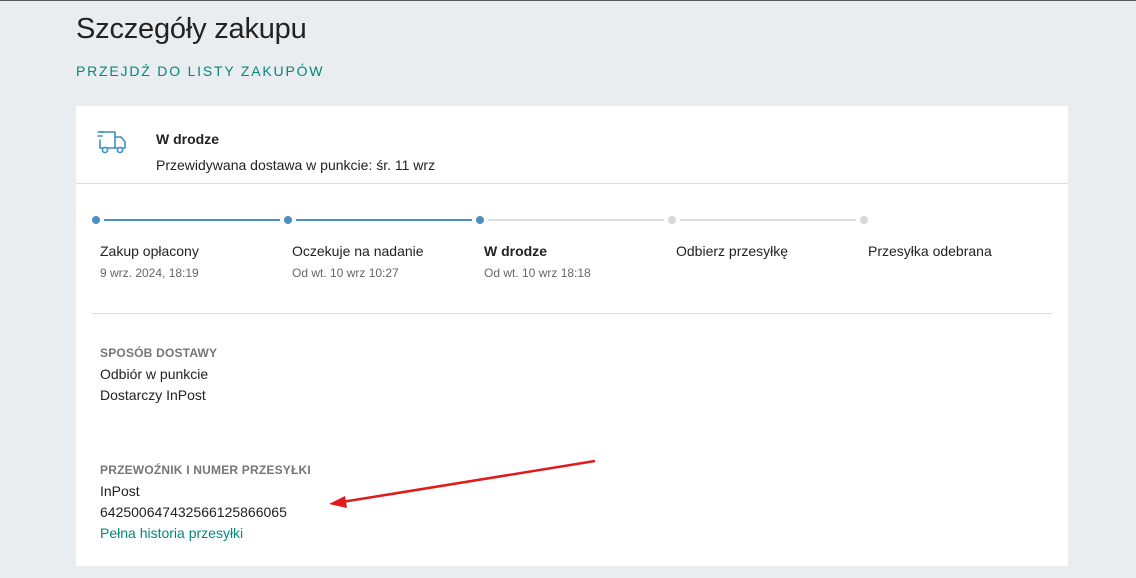  Describe the element at coordinates (149, 273) in the screenshot. I see `step-date: 9 wrz. 2024, 18:19` at that location.